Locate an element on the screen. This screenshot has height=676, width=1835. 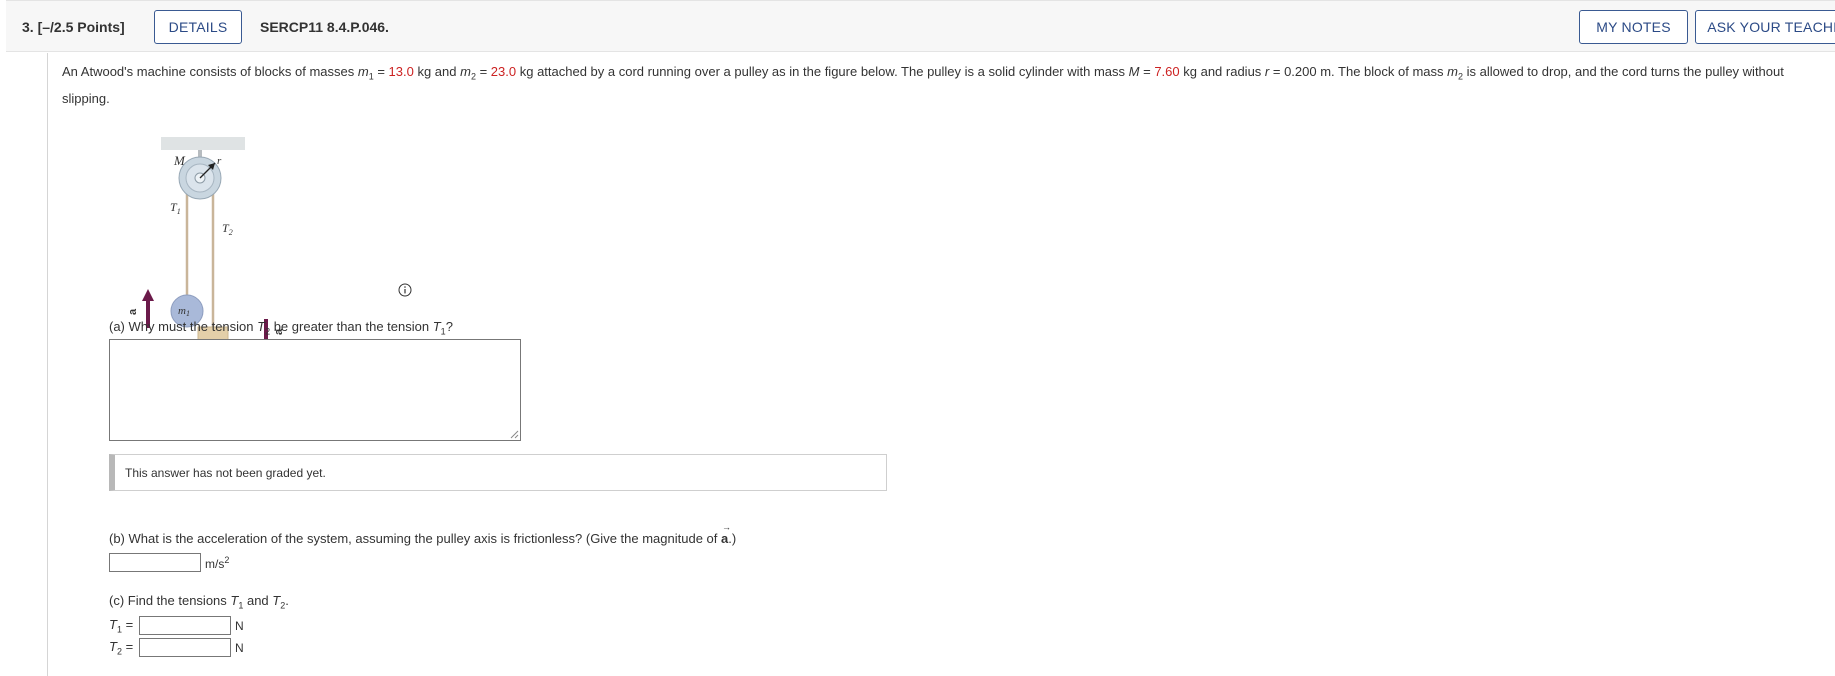
grading-status-note: This answer has not been graded yet. is located at coordinates (498, 472).